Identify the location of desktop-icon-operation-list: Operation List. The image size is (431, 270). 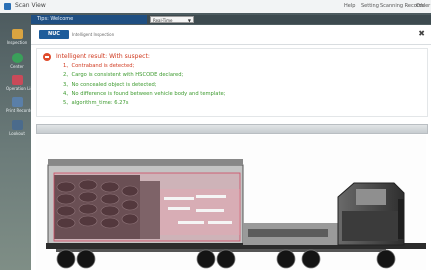
(20, 83).